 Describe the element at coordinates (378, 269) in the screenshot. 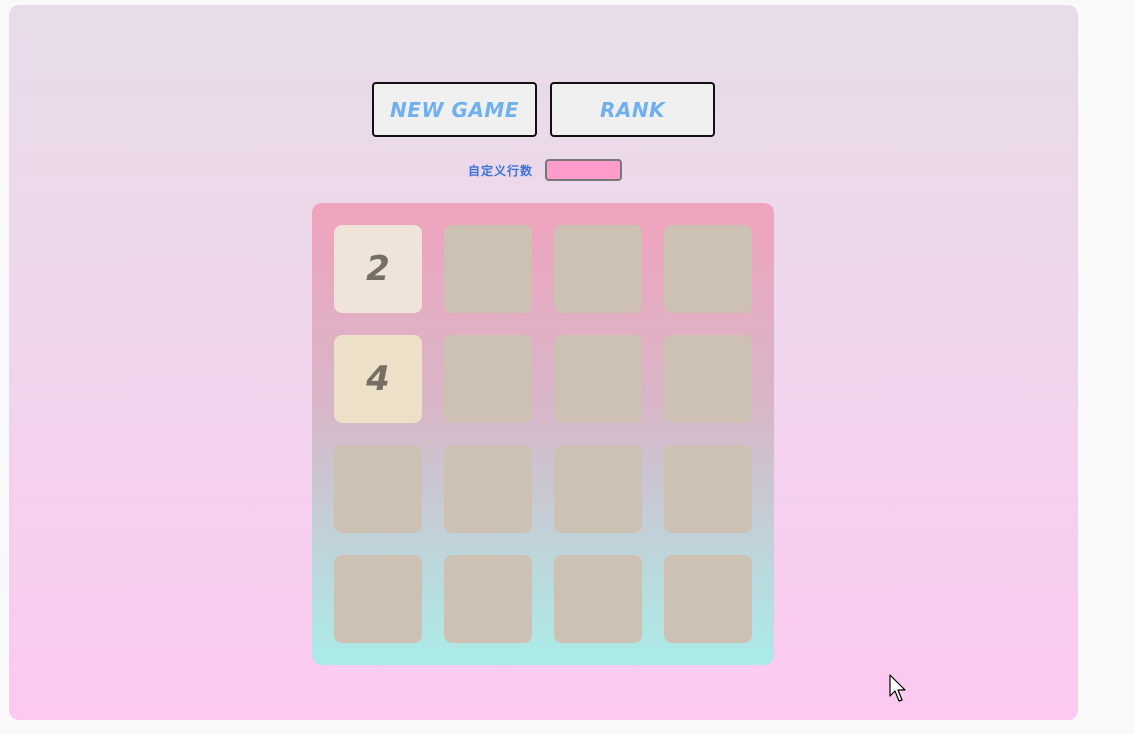

I see `tile: 2` at that location.